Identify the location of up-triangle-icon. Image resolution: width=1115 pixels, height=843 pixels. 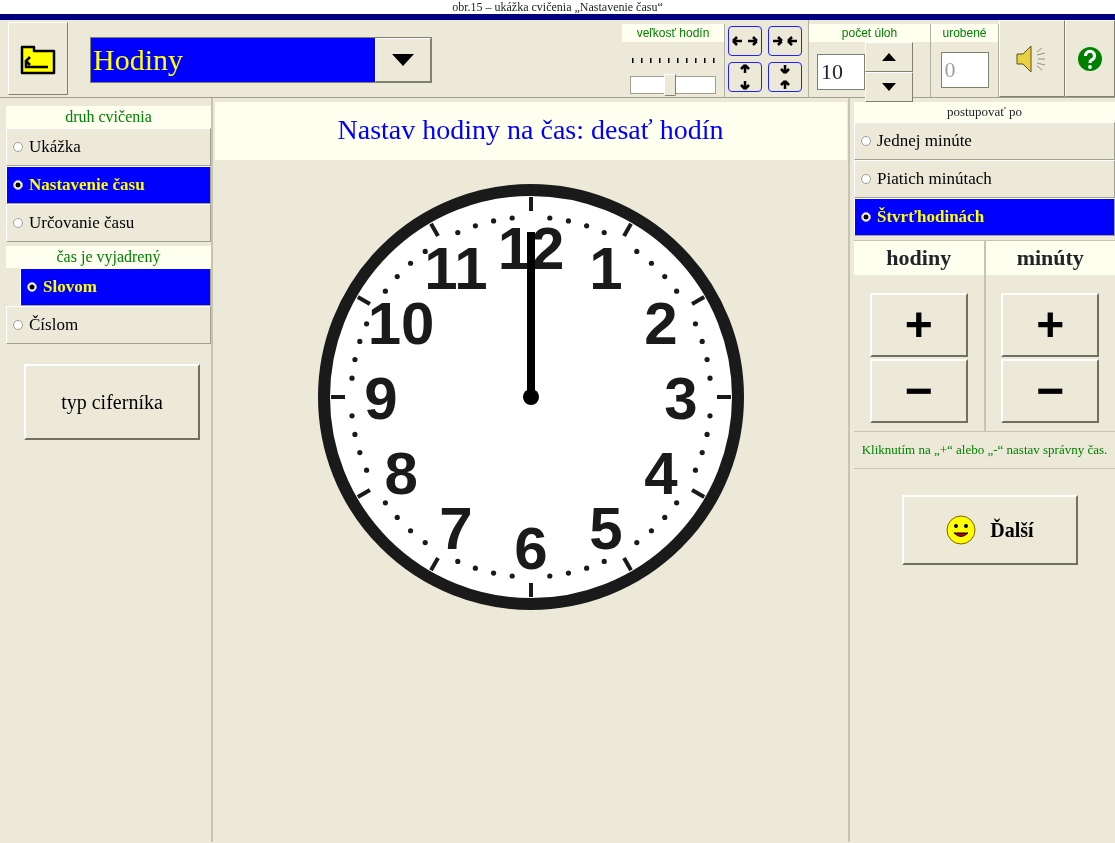
(889, 57).